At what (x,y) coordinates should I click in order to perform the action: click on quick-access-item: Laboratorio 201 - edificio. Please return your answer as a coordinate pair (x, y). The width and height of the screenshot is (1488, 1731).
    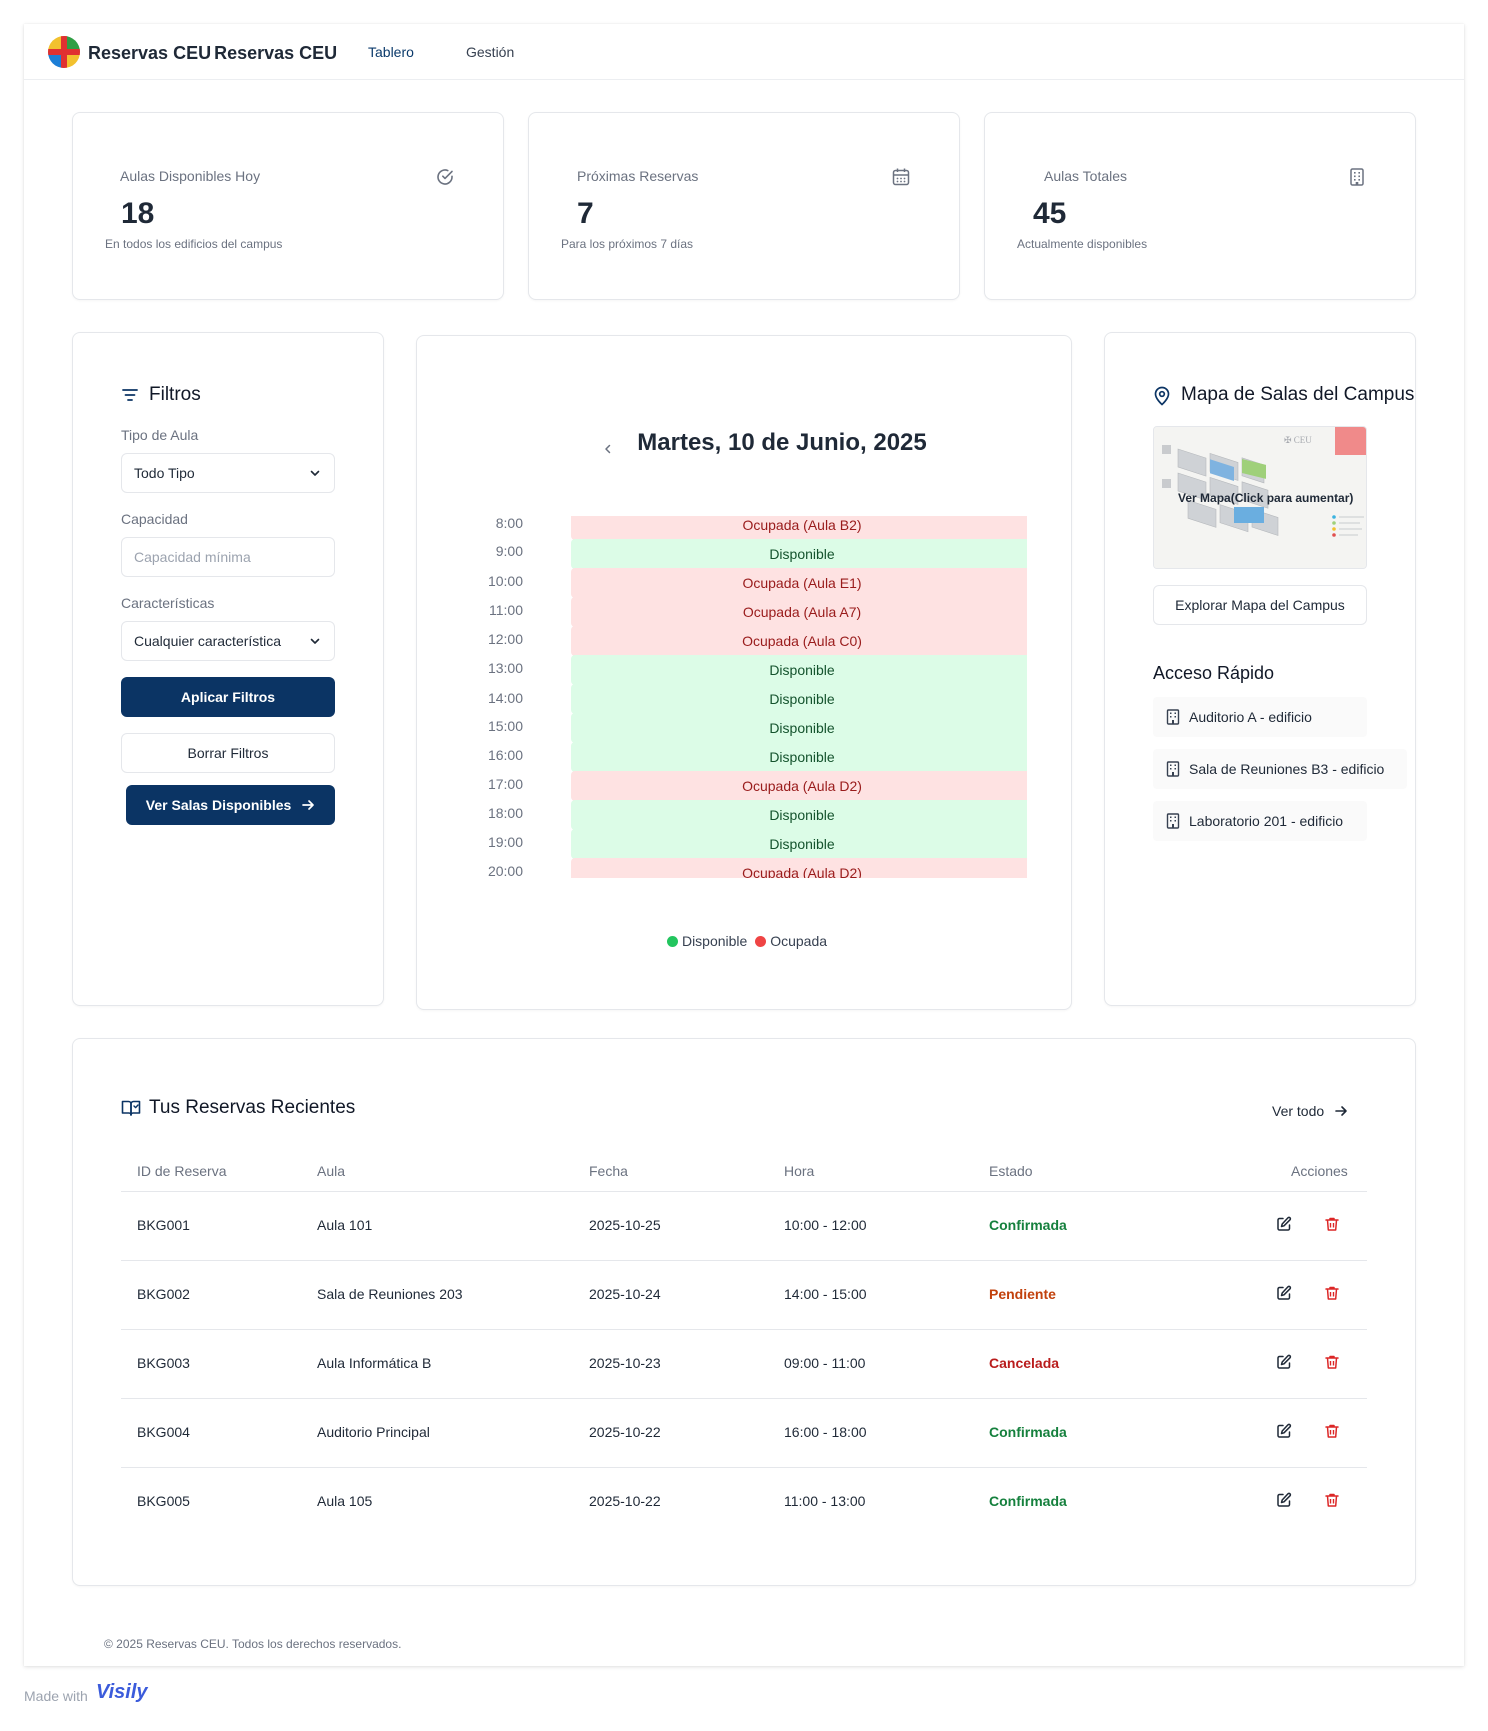
    Looking at the image, I should click on (1260, 821).